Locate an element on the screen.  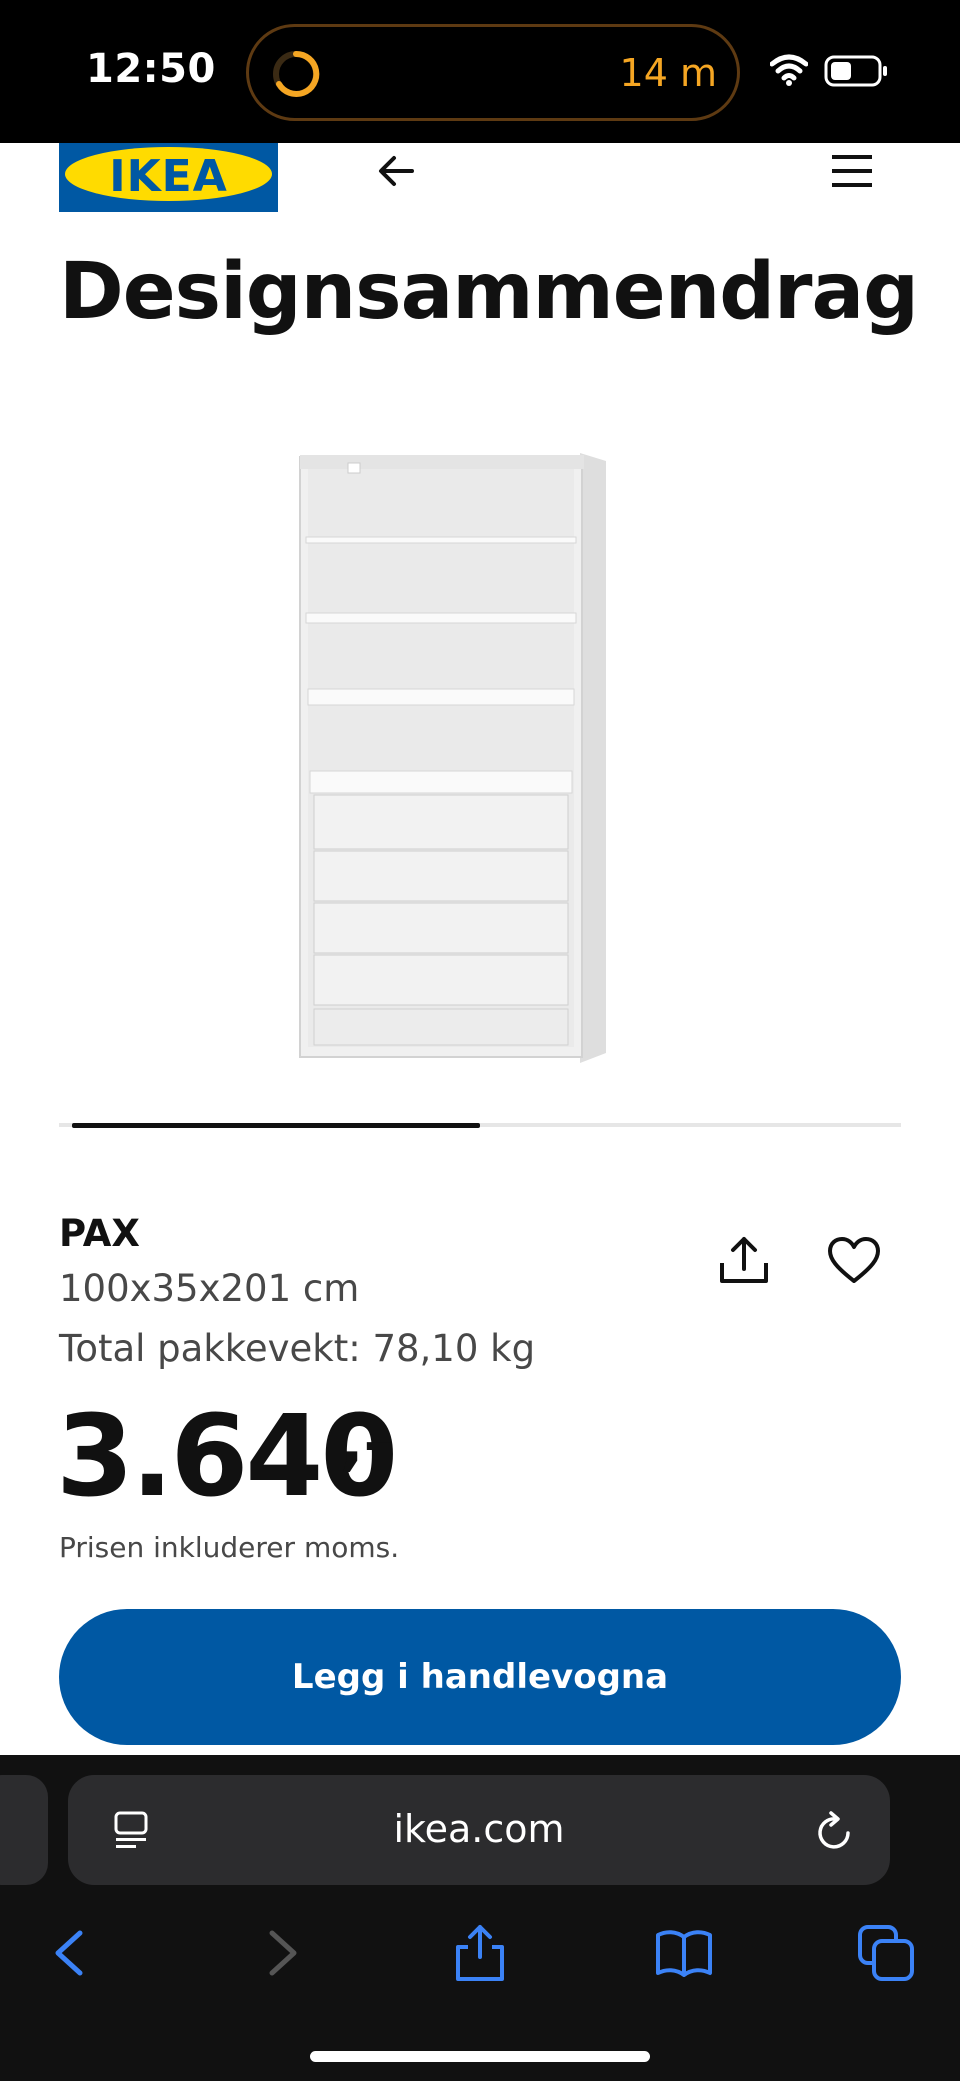
add-to-cart-button: Legg i handlevogna is located at coordinates (480, 1677).